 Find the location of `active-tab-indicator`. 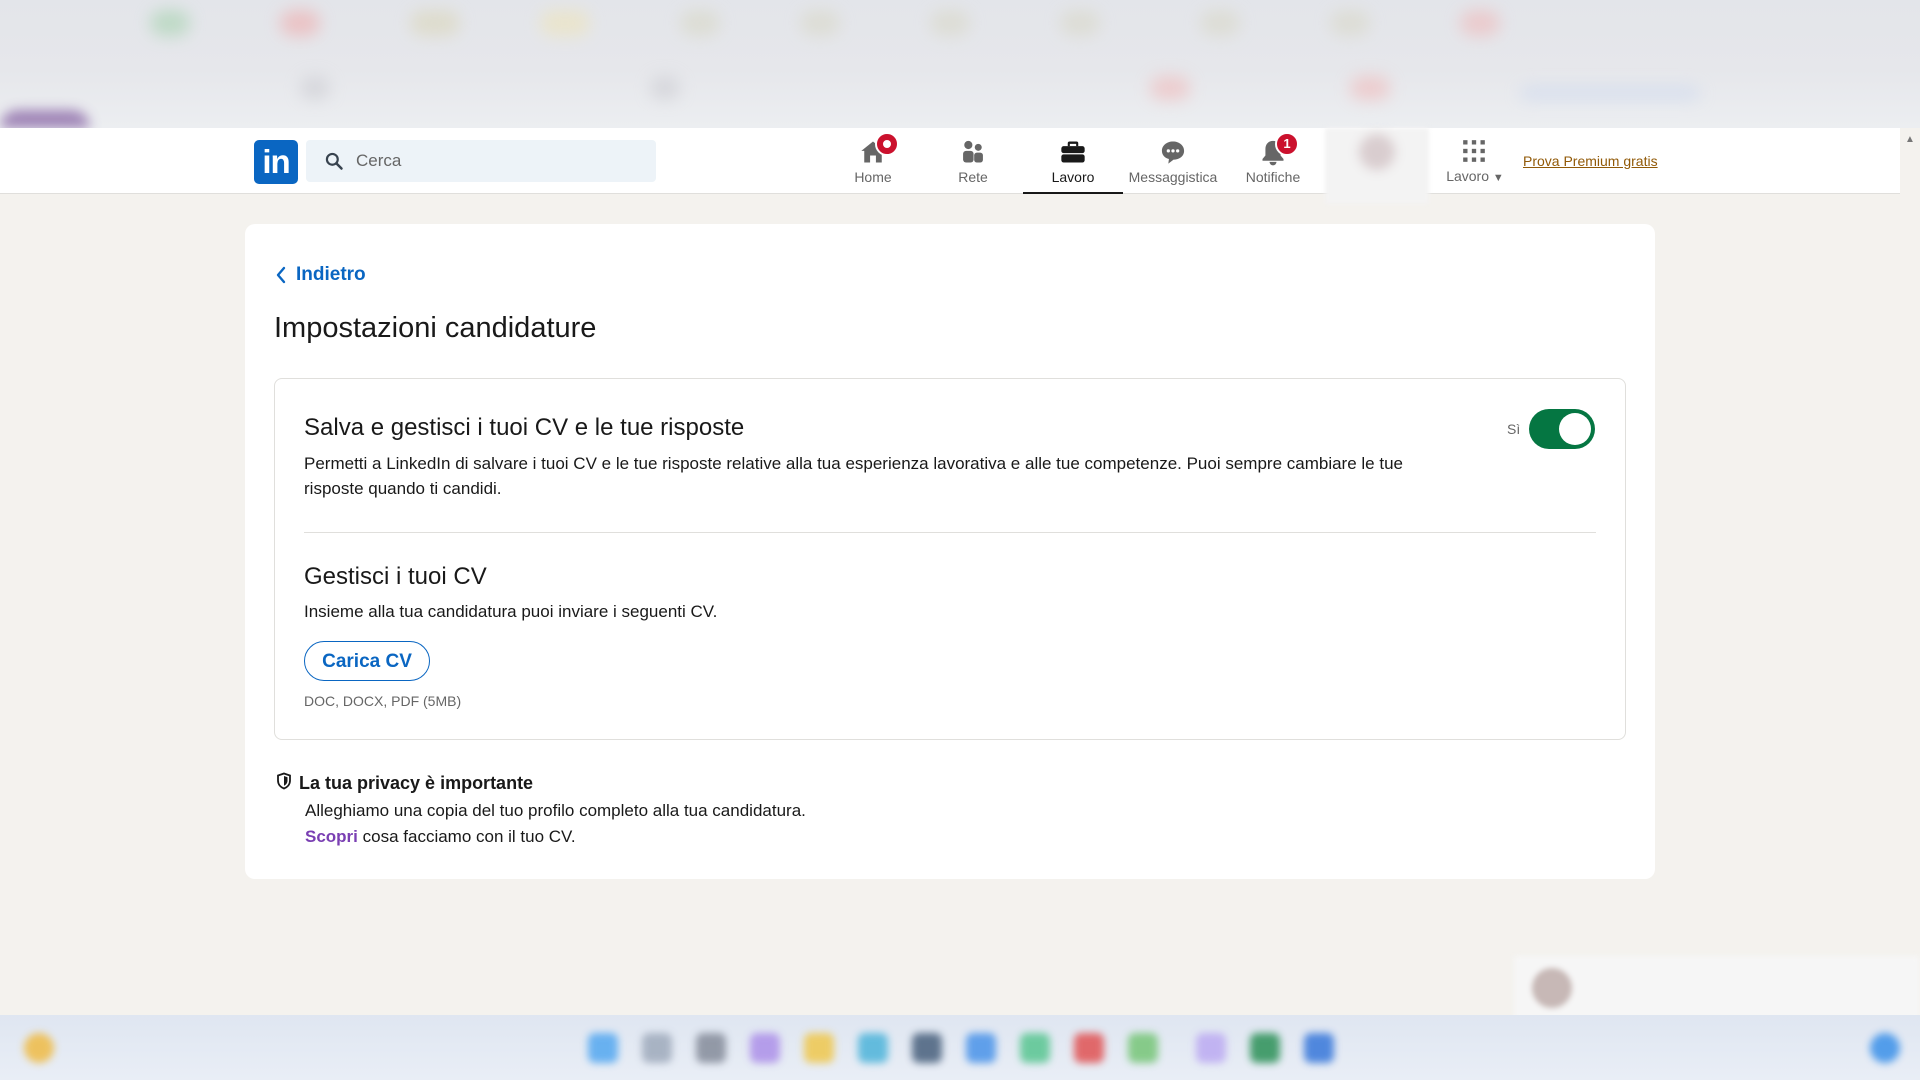

active-tab-indicator is located at coordinates (1073, 193).